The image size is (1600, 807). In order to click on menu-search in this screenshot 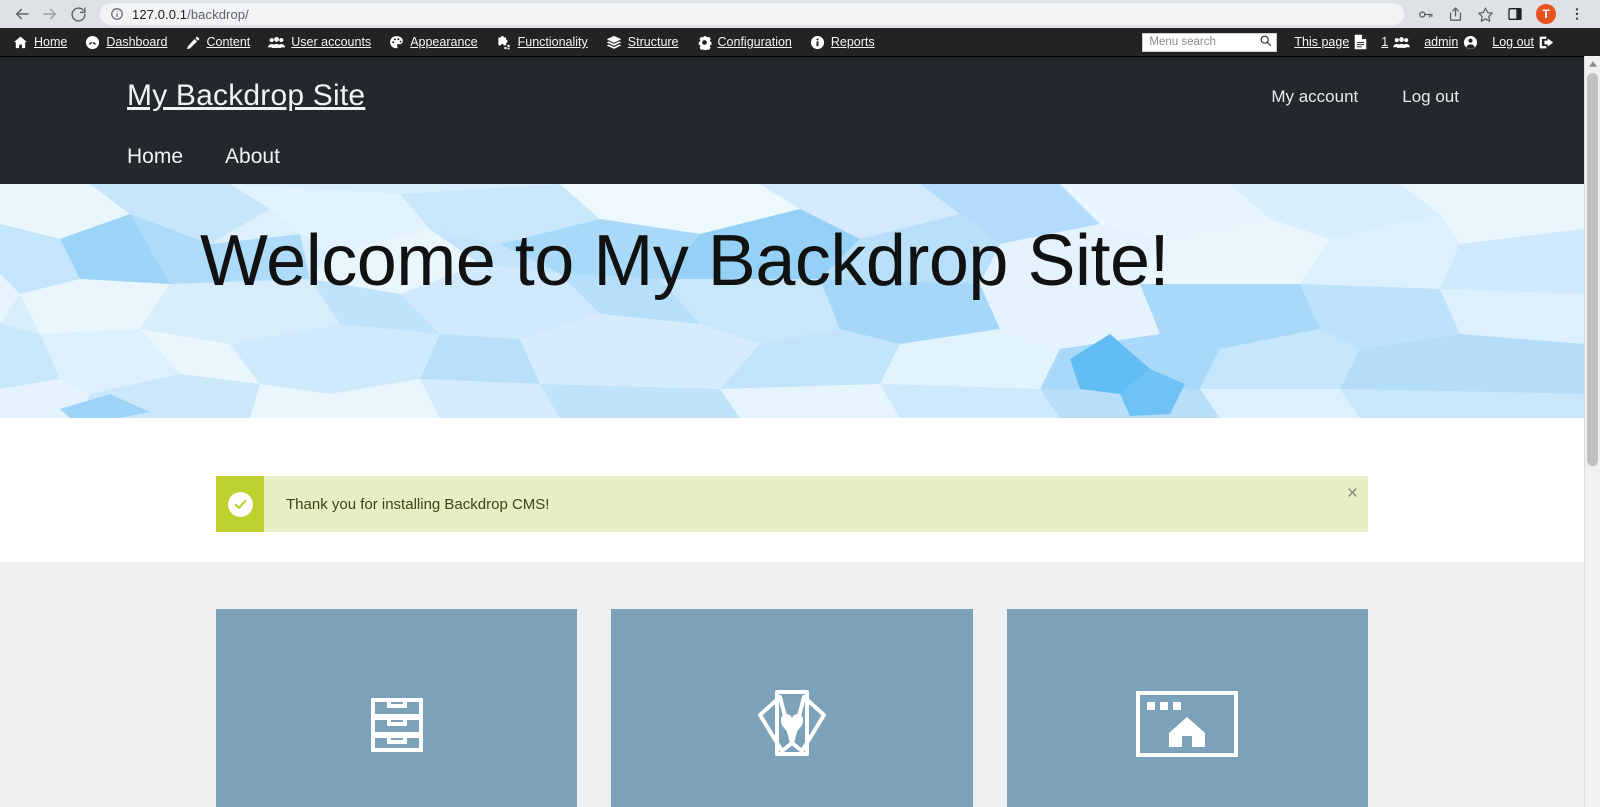, I will do `click(1210, 42)`.